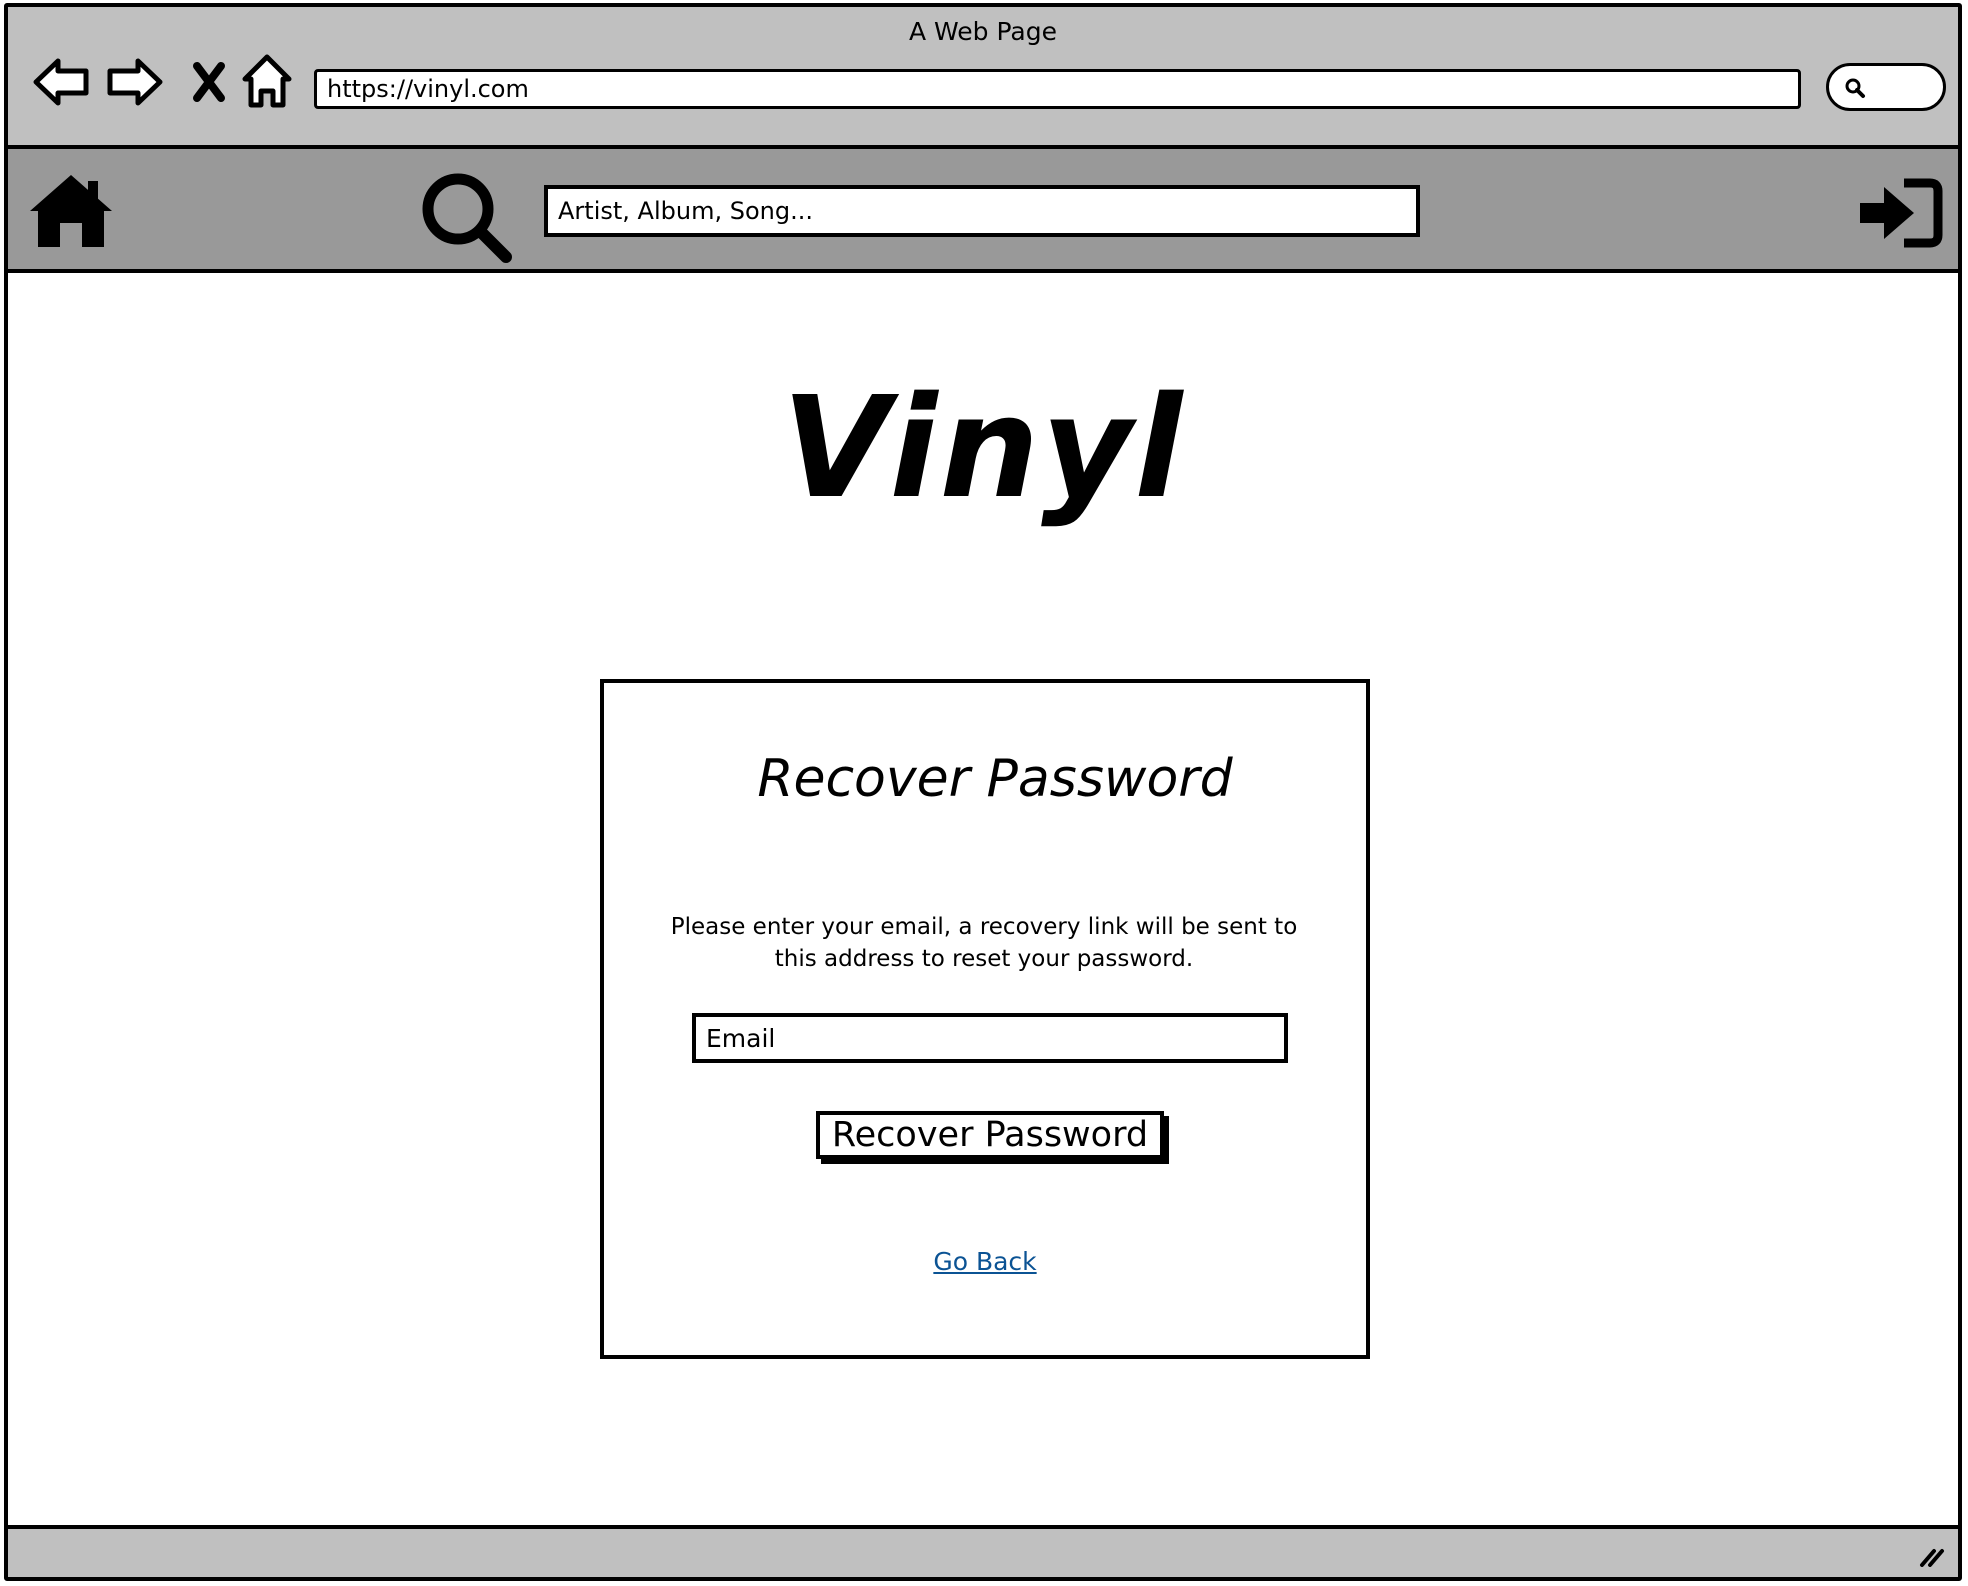 The width and height of the screenshot is (1968, 1586). I want to click on stop-button, so click(209, 82).